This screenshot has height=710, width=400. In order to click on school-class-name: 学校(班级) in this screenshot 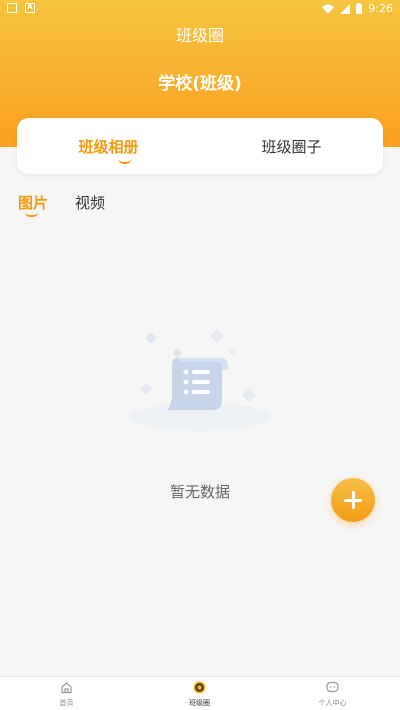, I will do `click(200, 84)`.